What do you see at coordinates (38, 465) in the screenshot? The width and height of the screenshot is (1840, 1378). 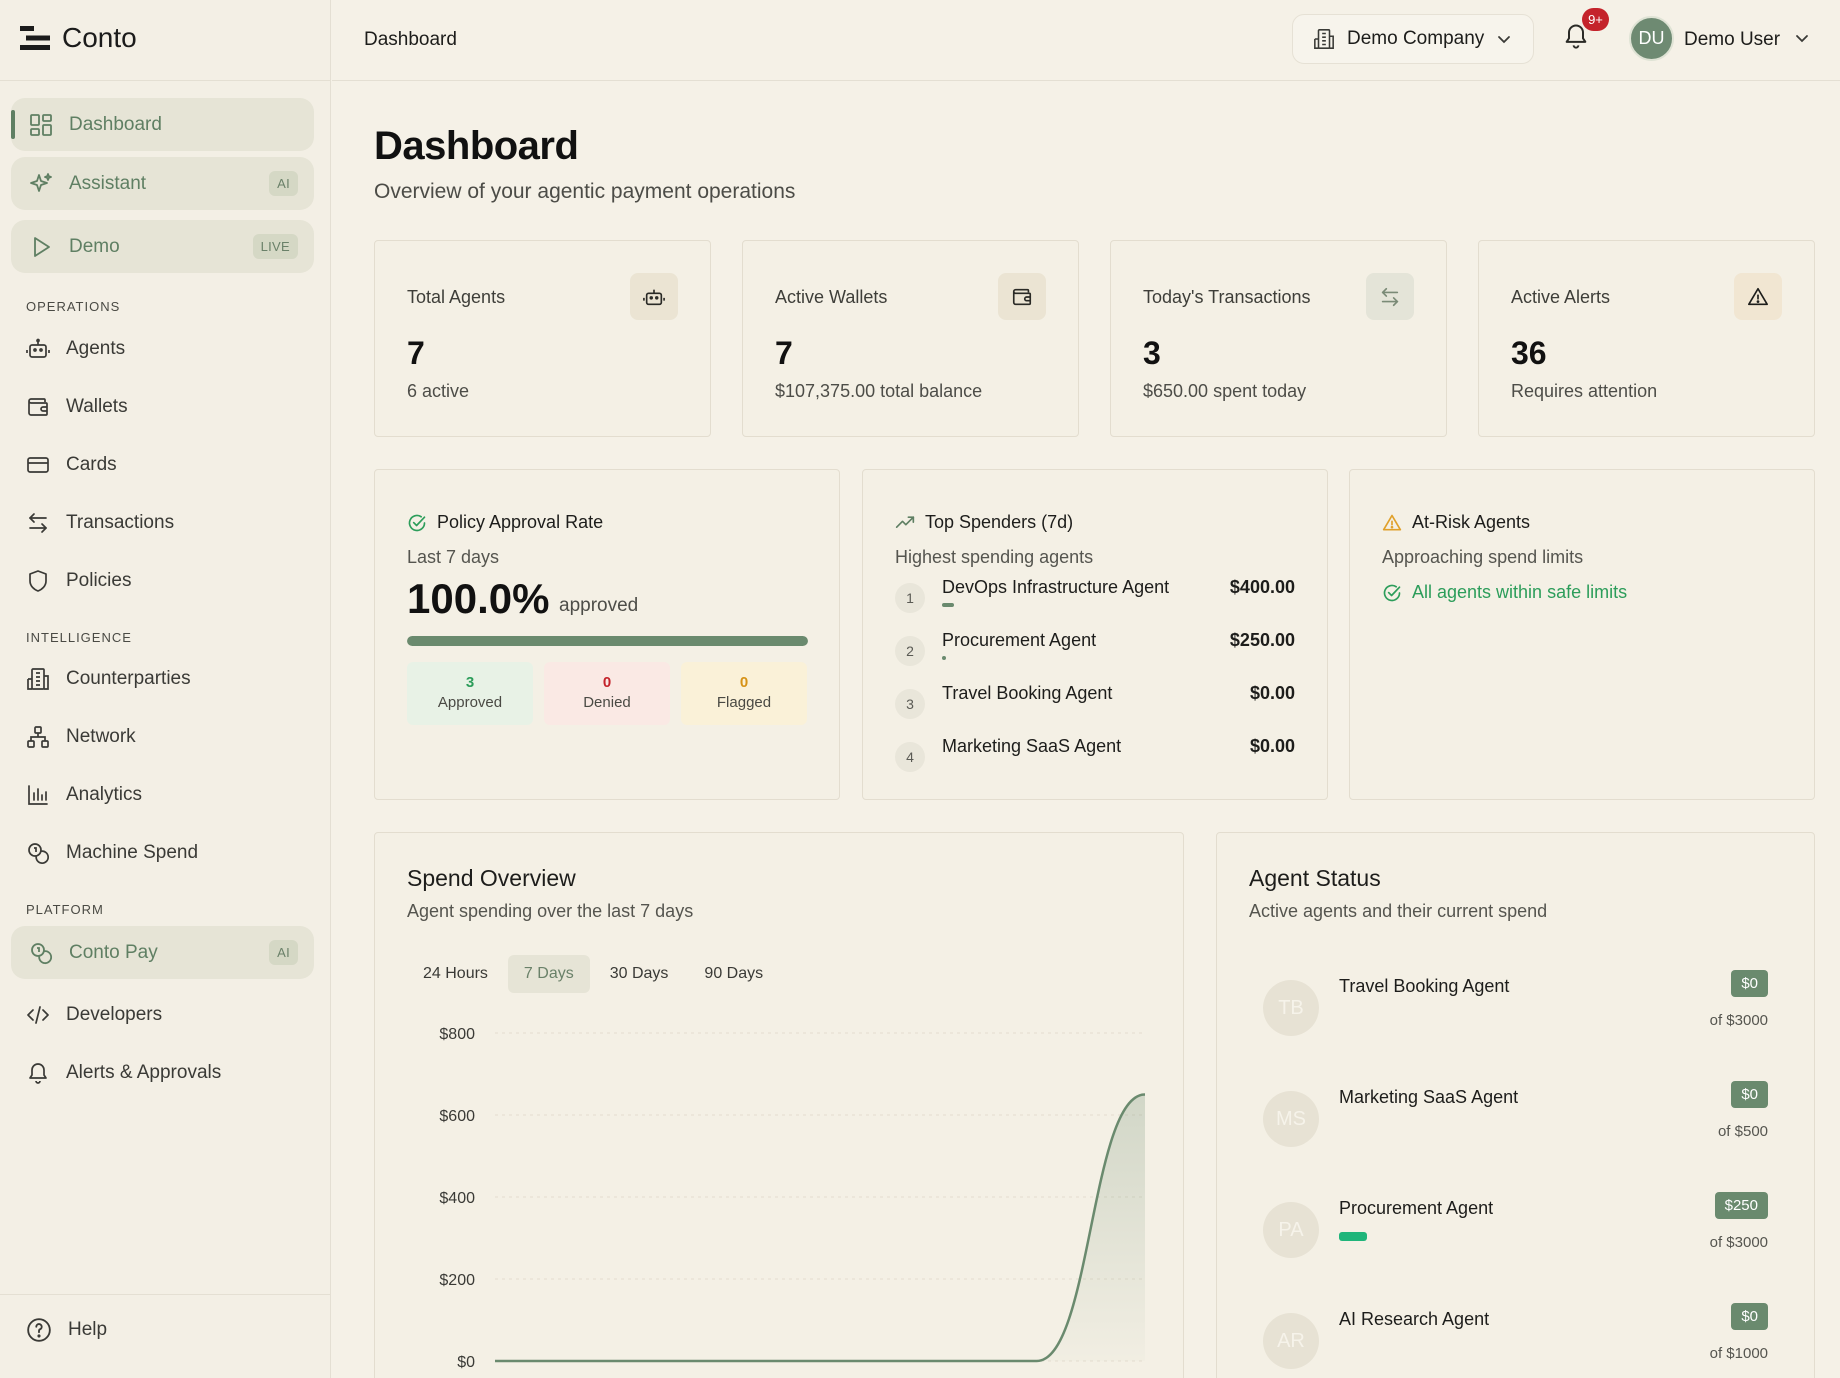 I see `credit-card-icon` at bounding box center [38, 465].